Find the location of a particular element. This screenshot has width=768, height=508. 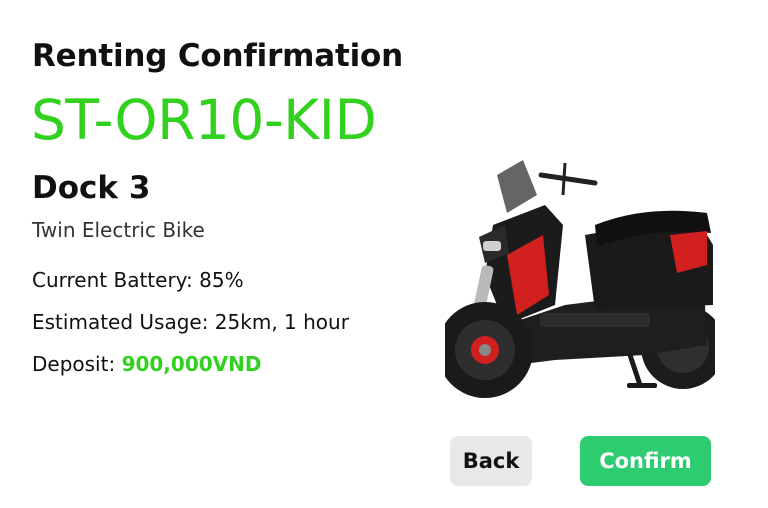

deposit-info: Deposit: 900,000VND is located at coordinates (146, 364).